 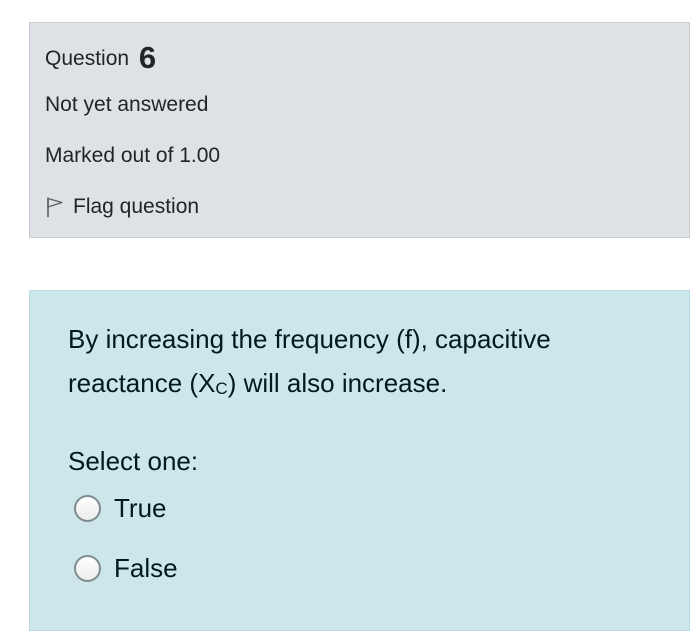 I want to click on question-text-part2: ) will also increase., so click(x=337, y=383).